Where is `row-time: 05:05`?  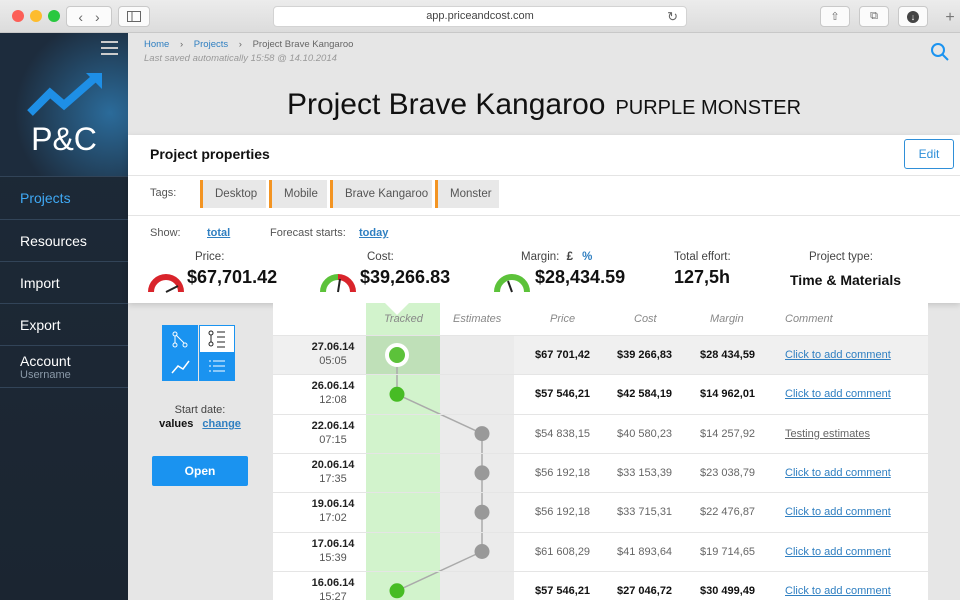
row-time: 05:05 is located at coordinates (333, 361).